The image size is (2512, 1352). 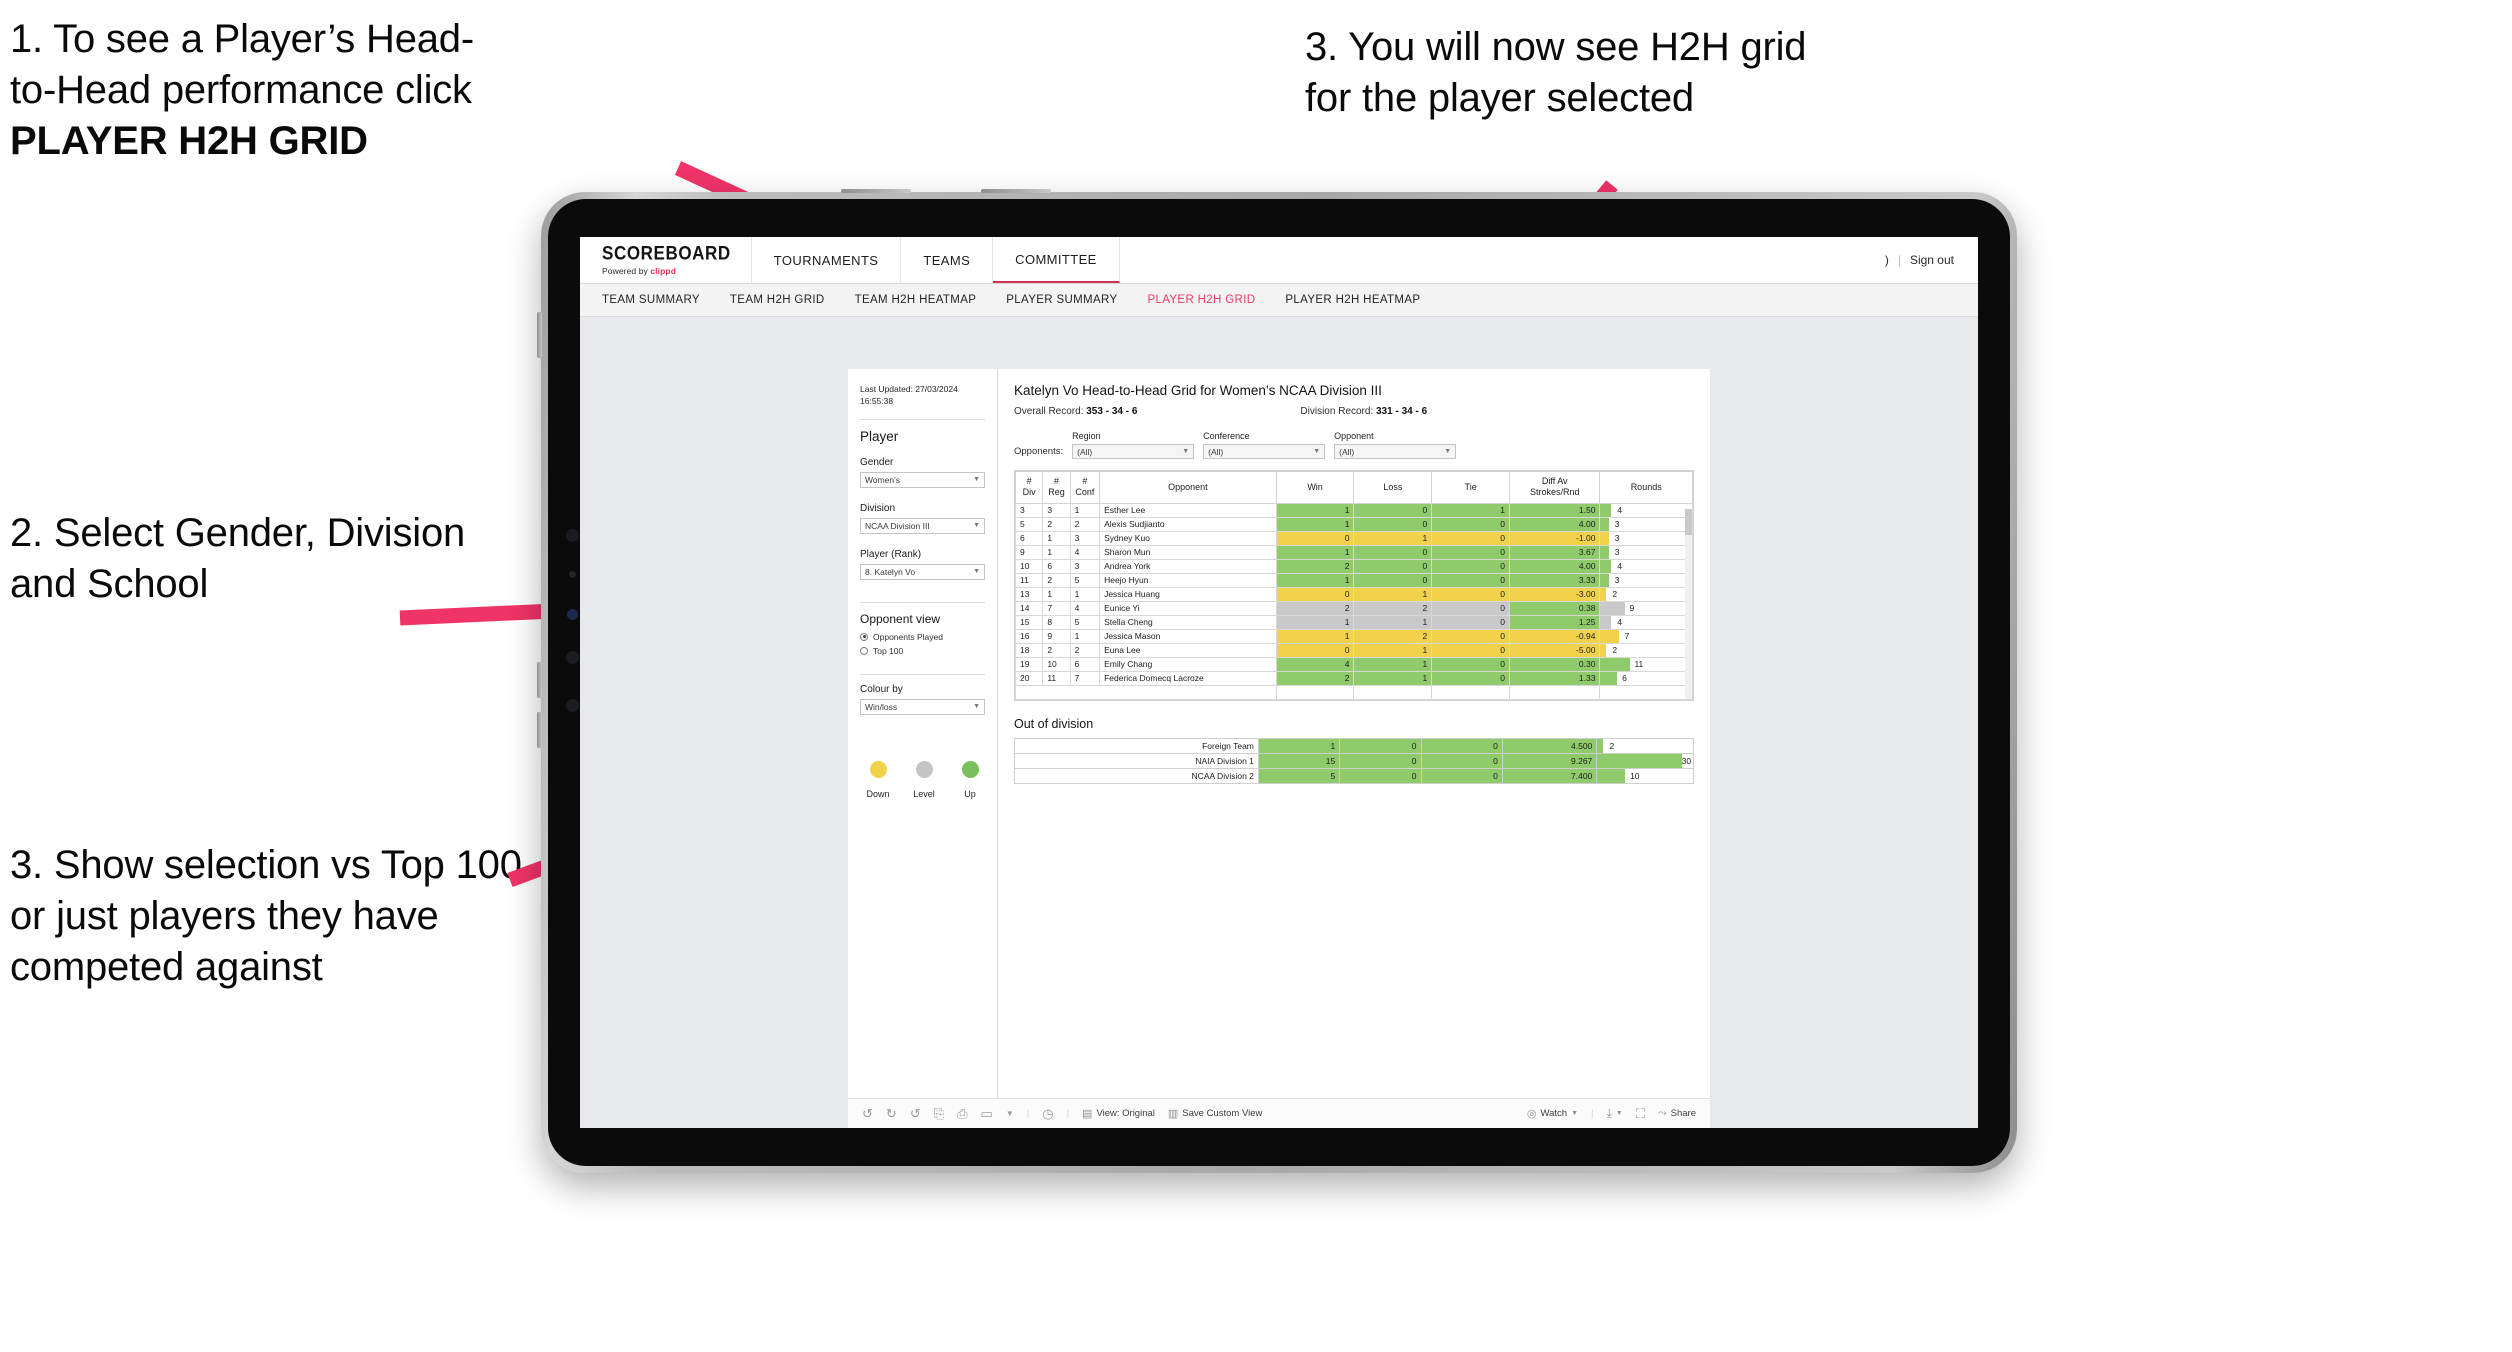 What do you see at coordinates (922, 706) in the screenshot?
I see `colour-by-select: Win/loss ▼` at bounding box center [922, 706].